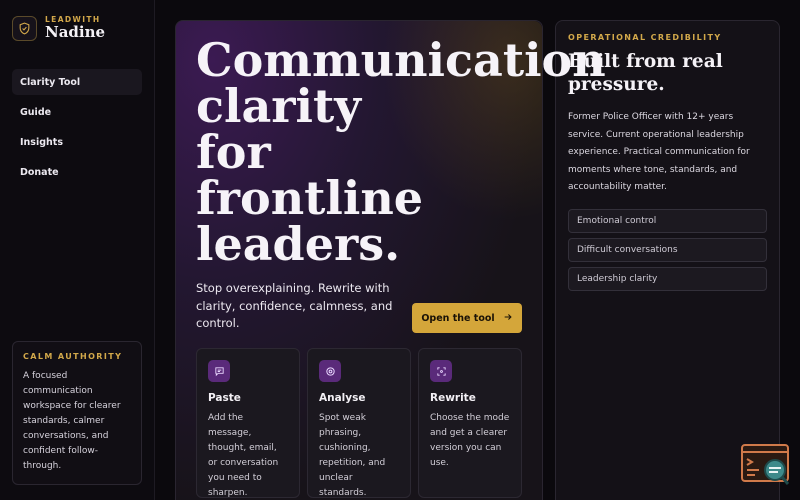 The height and width of the screenshot is (500, 800). What do you see at coordinates (508, 318) in the screenshot?
I see `arrow-right-icon` at bounding box center [508, 318].